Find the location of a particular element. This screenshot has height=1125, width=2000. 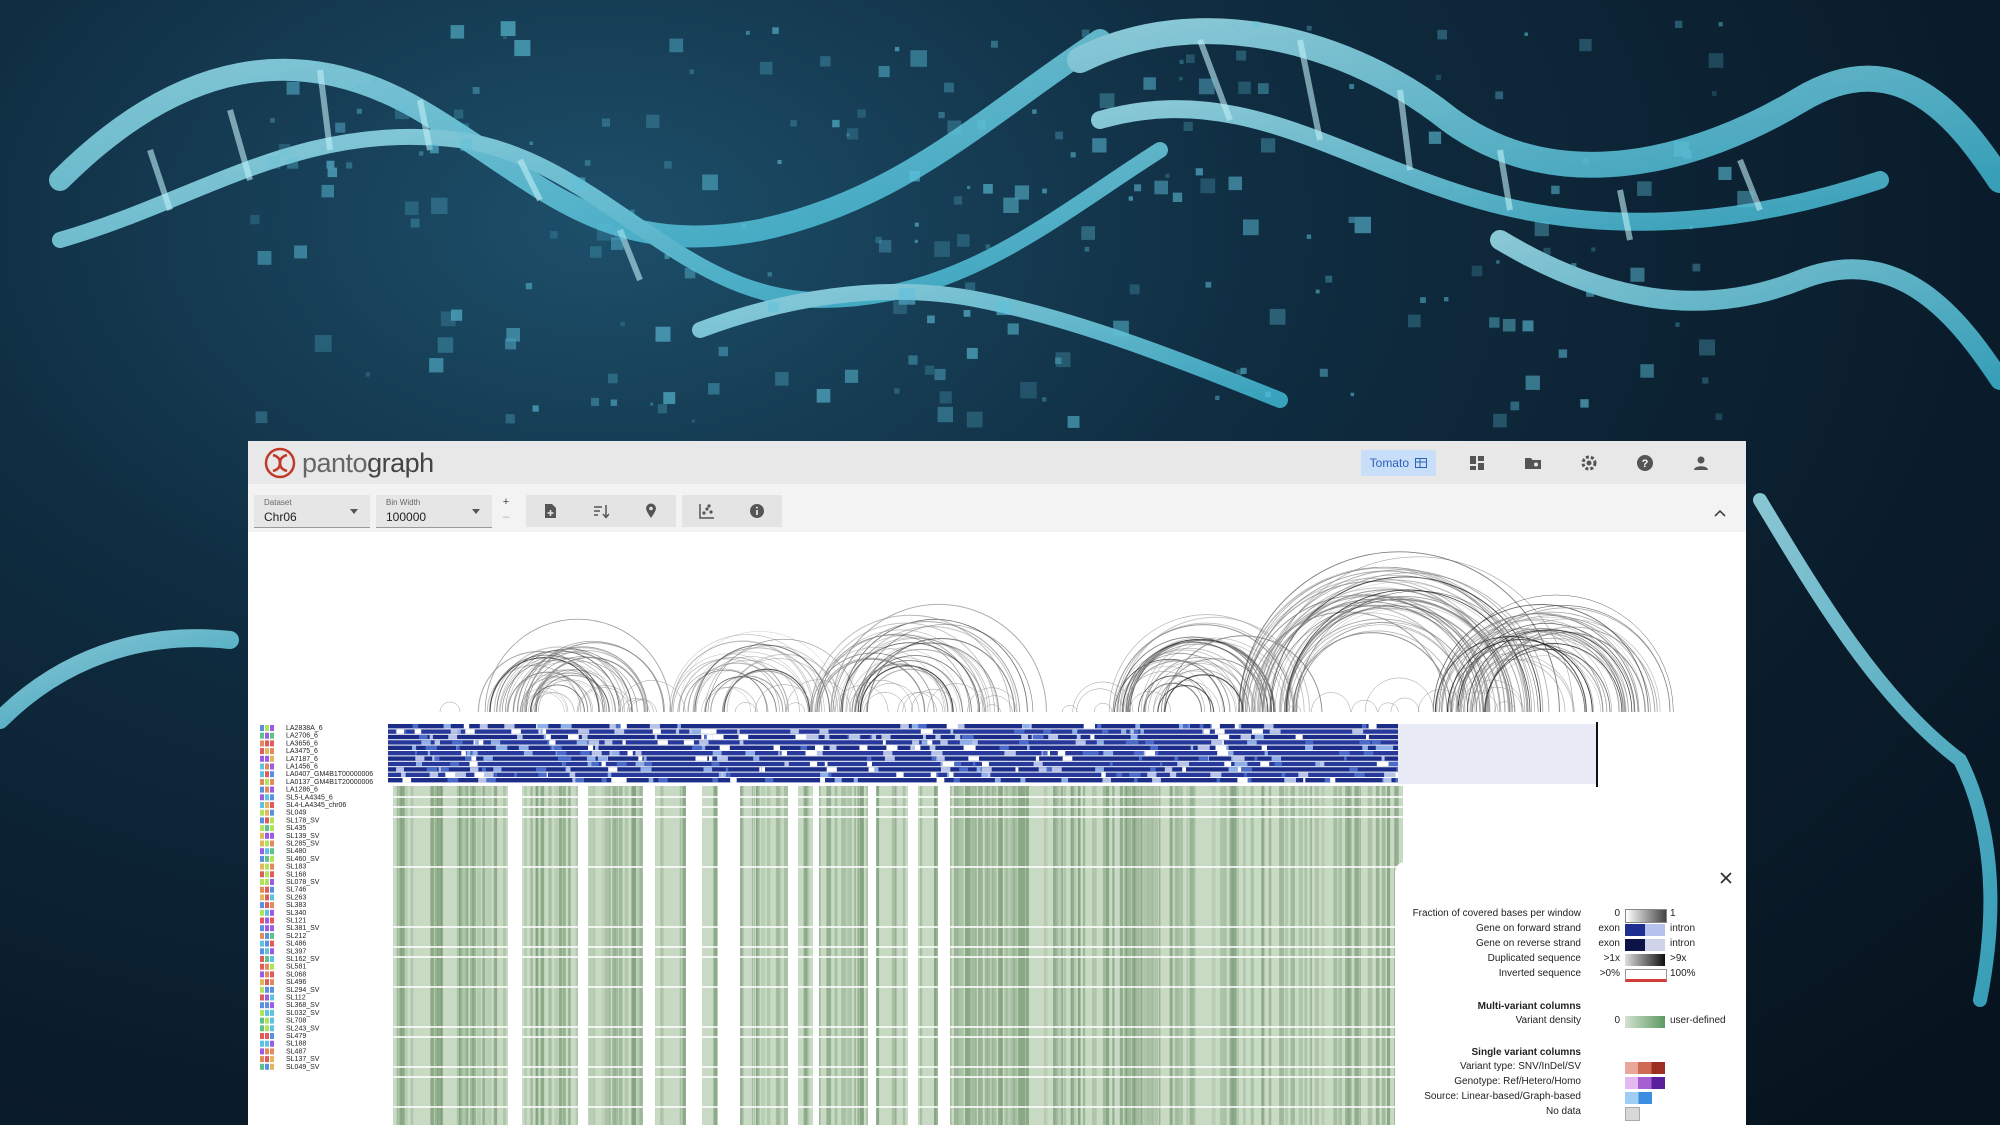

legend-max: user-defined is located at coordinates (1698, 1020).